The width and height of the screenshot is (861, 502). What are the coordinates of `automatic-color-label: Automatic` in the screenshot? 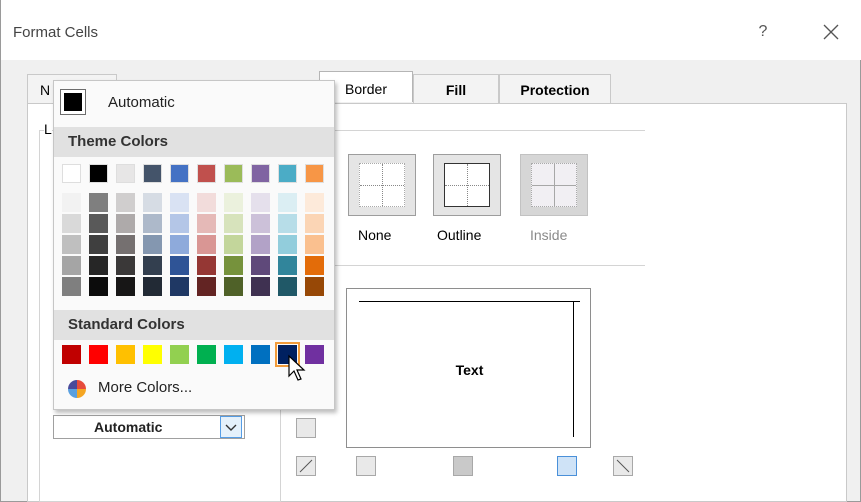 It's located at (141, 102).